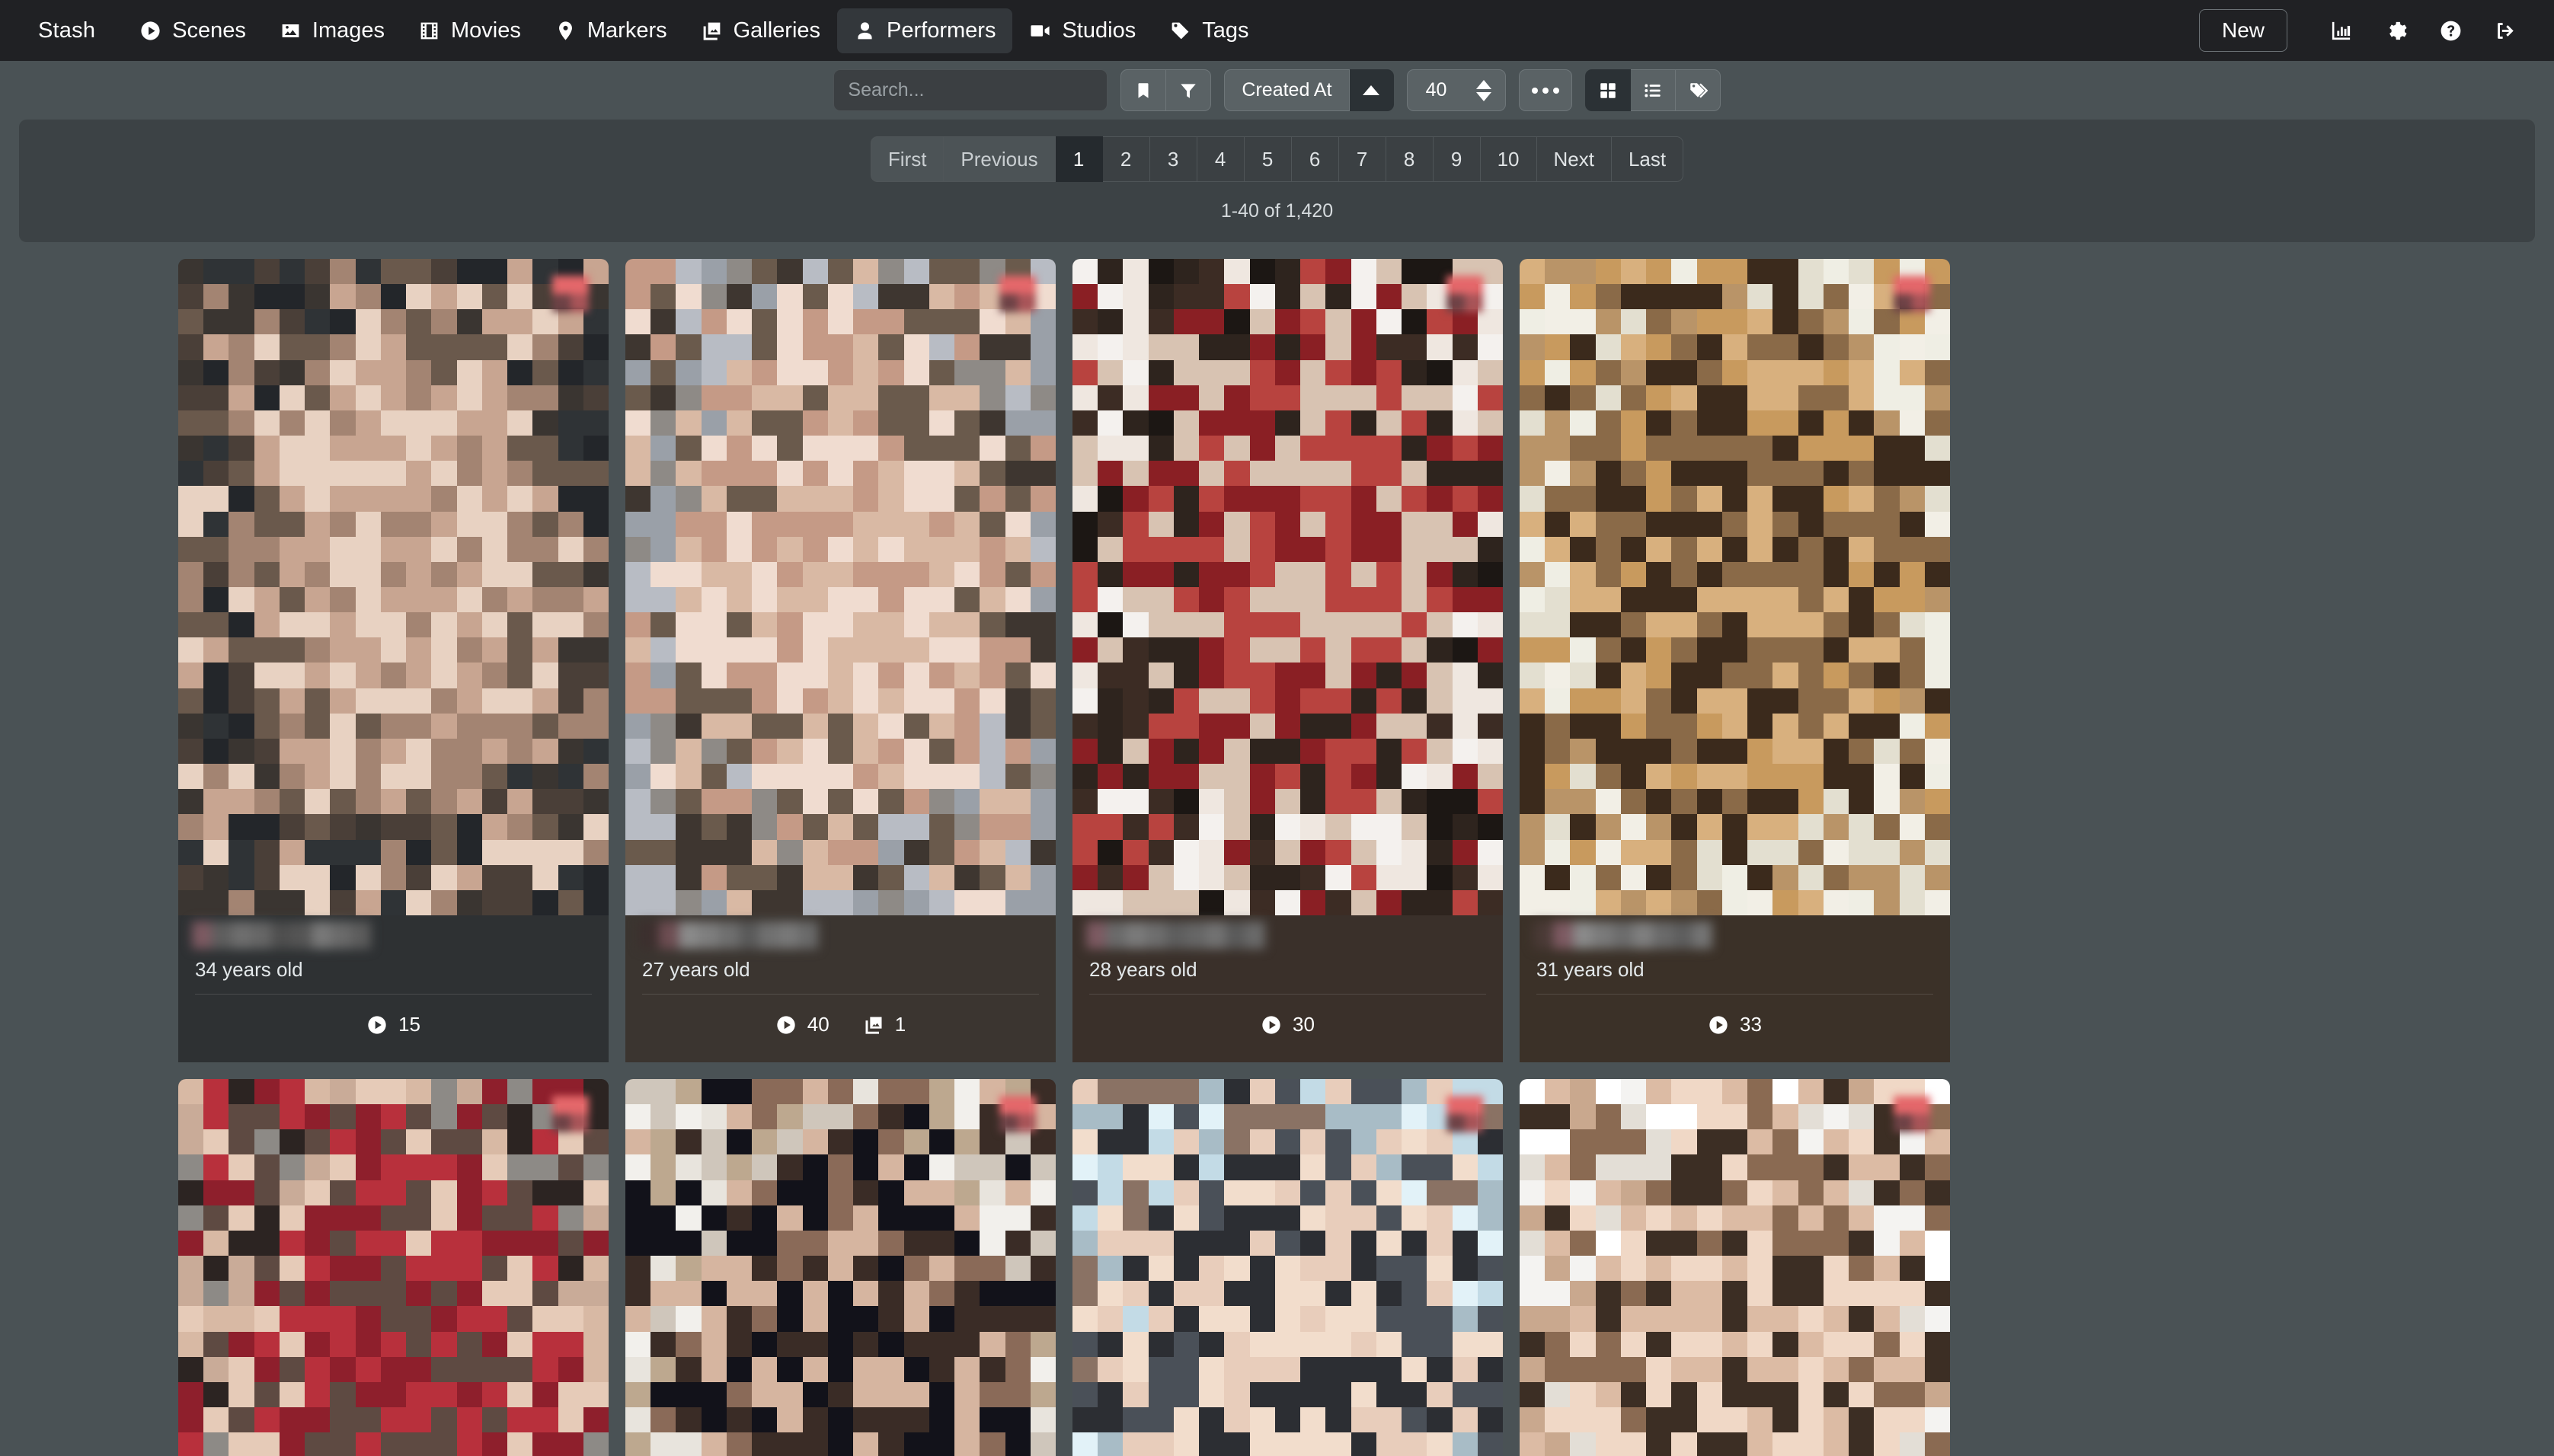 This screenshot has width=2554, height=1456. Describe the element at coordinates (1751, 1024) in the screenshot. I see `scene-count-value: 33` at that location.